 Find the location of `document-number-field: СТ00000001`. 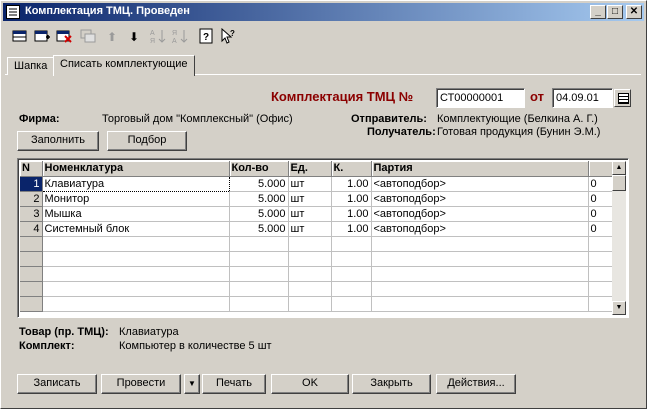

document-number-field: СТ00000001 is located at coordinates (480, 98).